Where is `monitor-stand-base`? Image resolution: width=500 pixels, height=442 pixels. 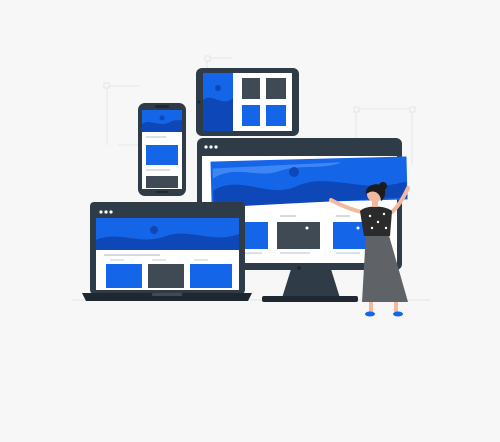 monitor-stand-base is located at coordinates (310, 299).